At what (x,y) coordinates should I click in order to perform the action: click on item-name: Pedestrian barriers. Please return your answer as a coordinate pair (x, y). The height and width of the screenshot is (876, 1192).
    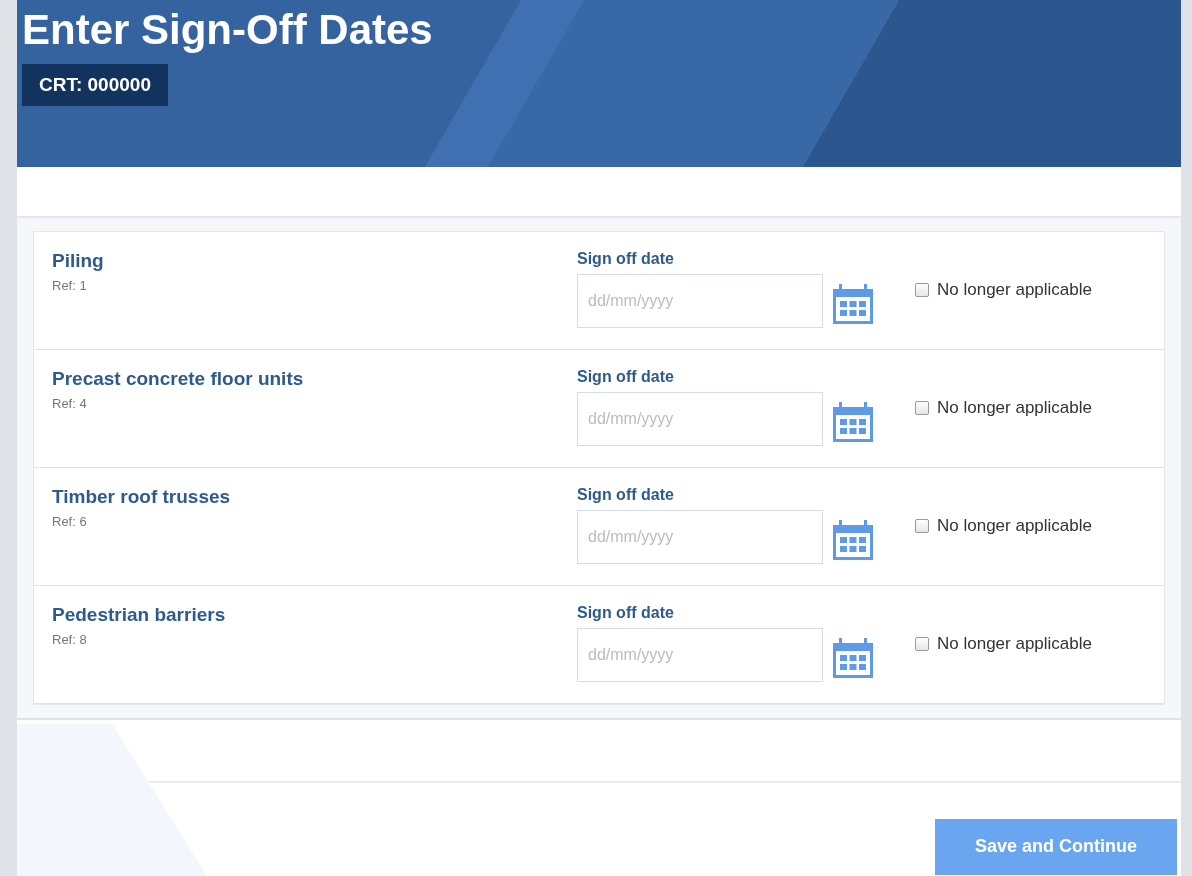
    Looking at the image, I should click on (139, 615).